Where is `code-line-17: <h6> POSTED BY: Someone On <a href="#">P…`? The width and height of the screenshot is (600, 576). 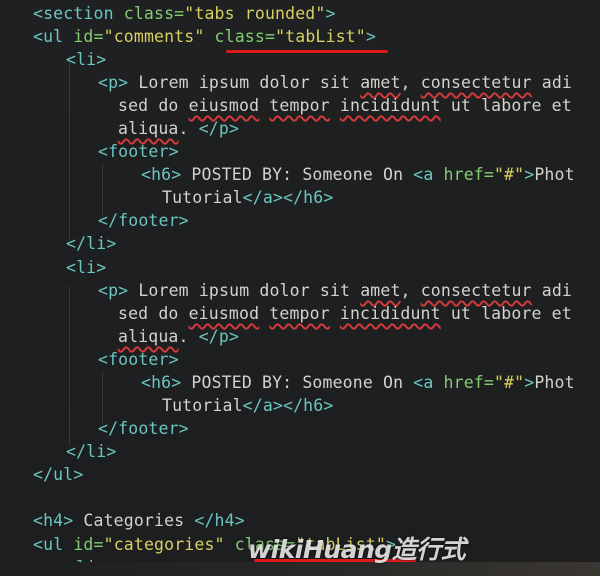
code-line-17: <h6> POSTED BY: Someone On <a href="#">P… is located at coordinates (358, 382).